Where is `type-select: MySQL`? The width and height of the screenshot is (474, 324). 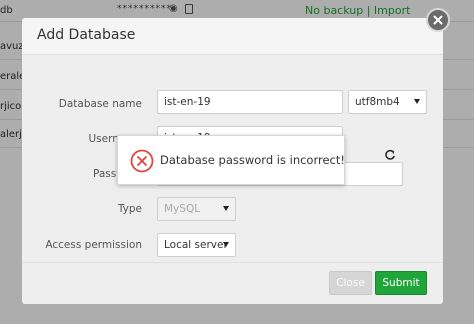 type-select: MySQL is located at coordinates (196, 209).